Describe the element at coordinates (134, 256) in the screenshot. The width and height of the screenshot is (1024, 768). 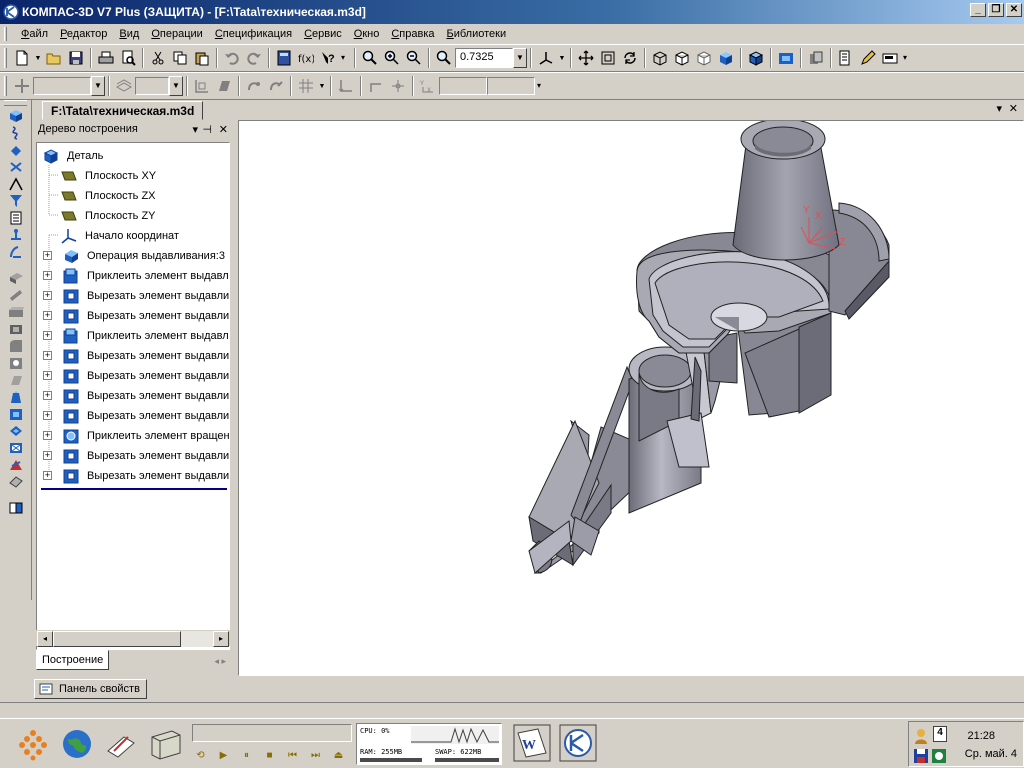
I see `tree-item: + Операция выдавливания:3` at that location.